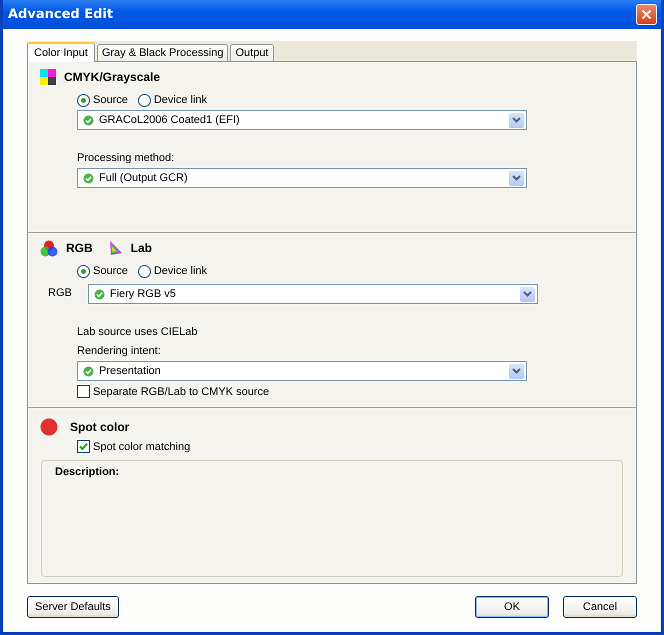 The height and width of the screenshot is (635, 664). Describe the element at coordinates (512, 607) in the screenshot. I see `dialog-button: OK` at that location.